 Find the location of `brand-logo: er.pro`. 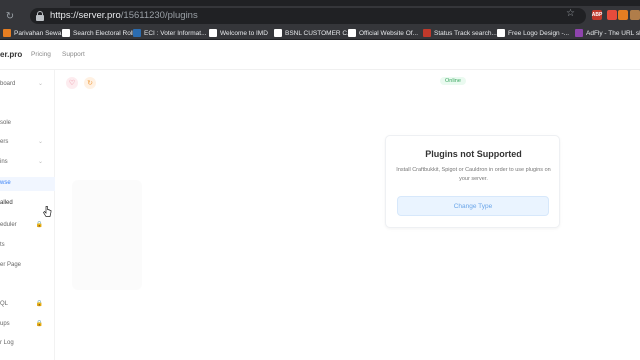

brand-logo: er.pro is located at coordinates (11, 54).